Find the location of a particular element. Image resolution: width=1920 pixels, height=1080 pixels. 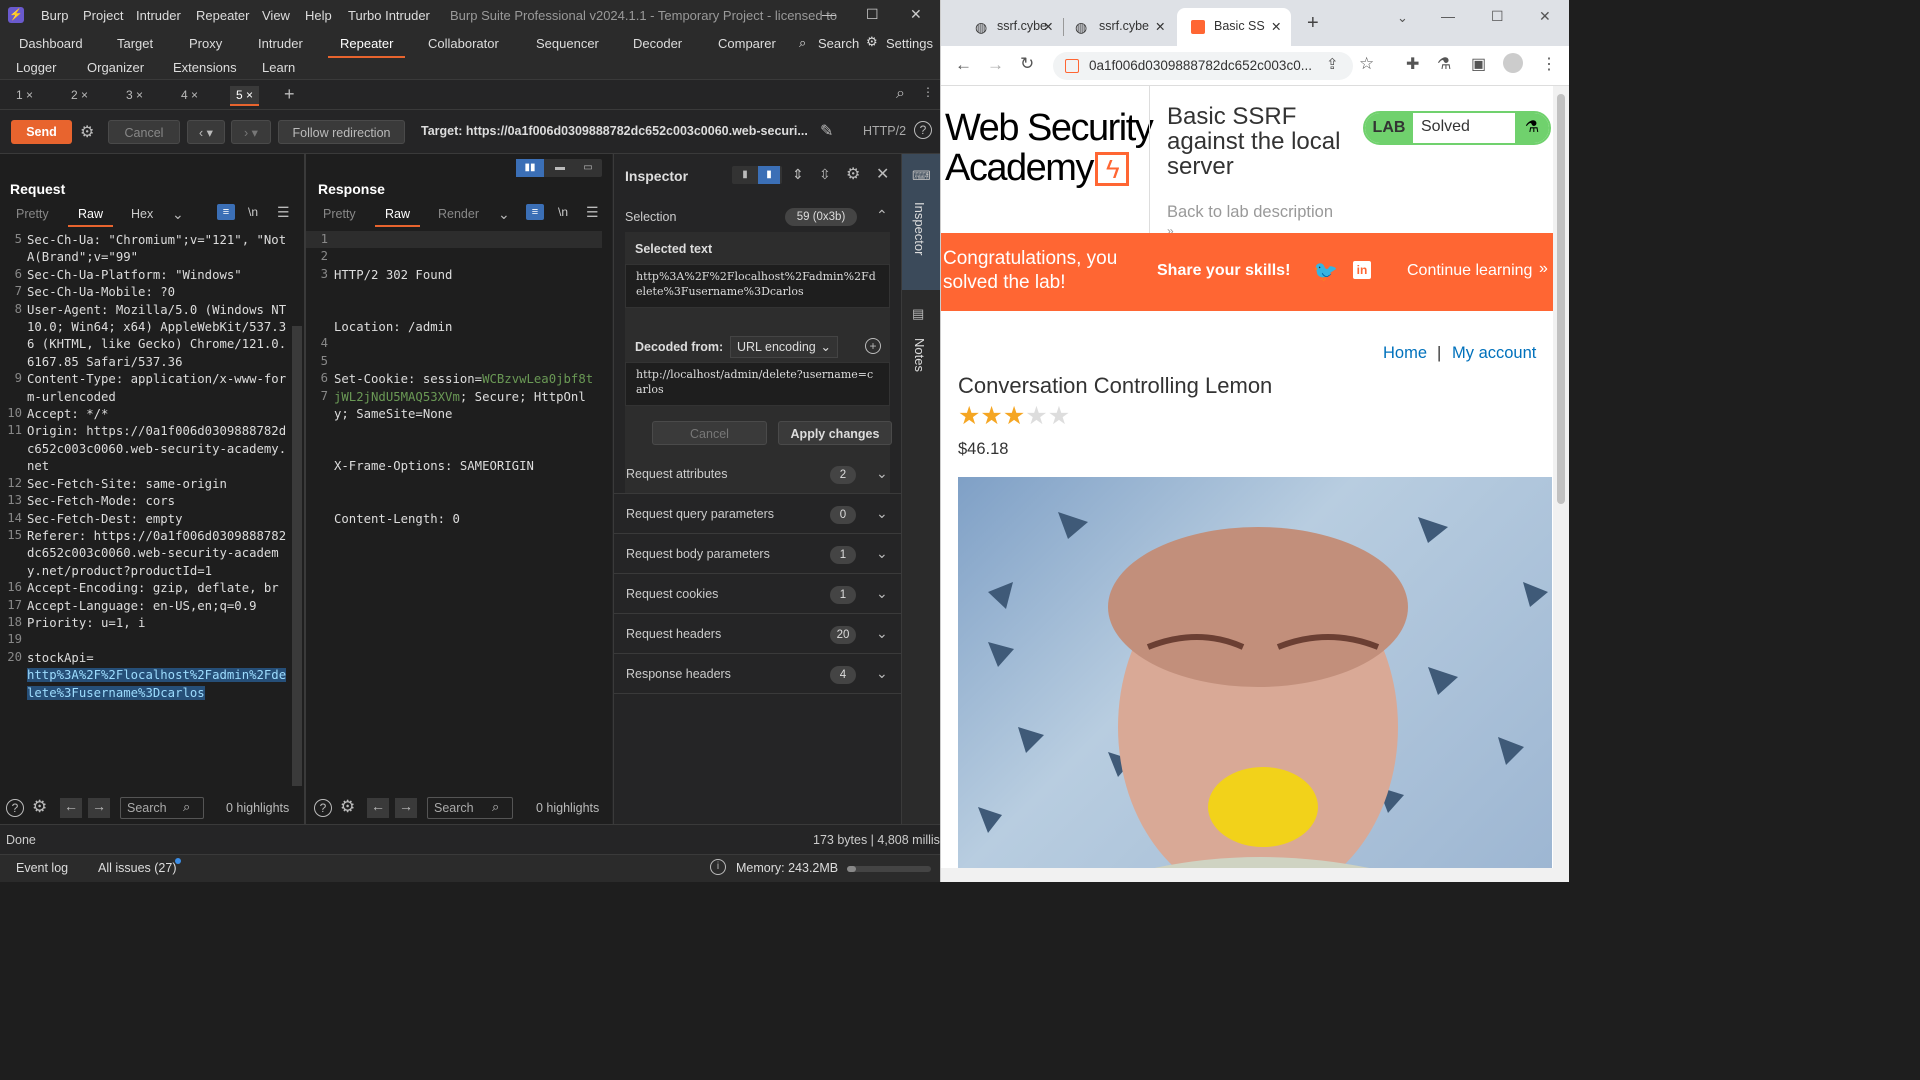

all-issues-button: All issues (27) is located at coordinates (137, 868).